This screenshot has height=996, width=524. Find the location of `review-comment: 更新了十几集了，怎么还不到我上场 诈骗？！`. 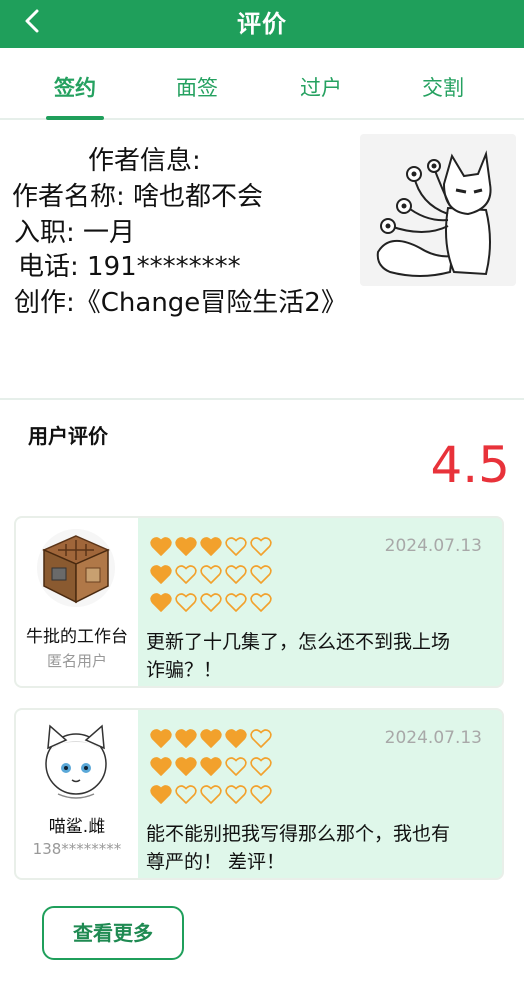

review-comment: 更新了十几集了，怎么还不到我上场 诈骗？！ is located at coordinates (324, 656).